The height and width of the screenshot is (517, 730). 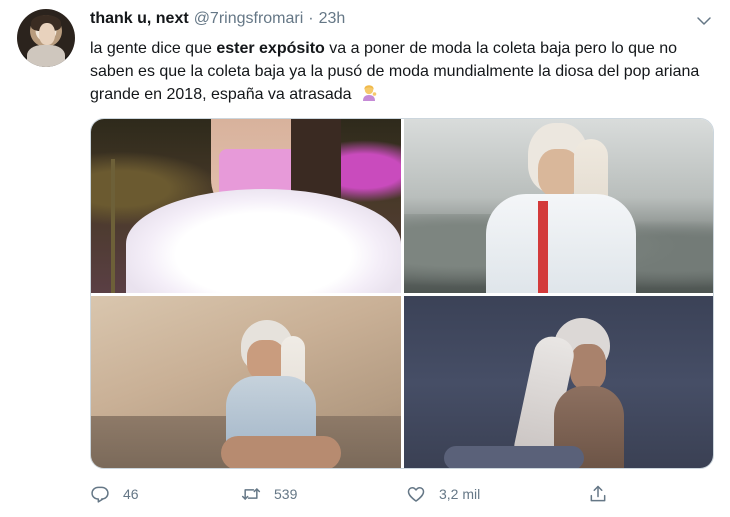 I want to click on like-button: 3,2 mil, so click(x=443, y=494).